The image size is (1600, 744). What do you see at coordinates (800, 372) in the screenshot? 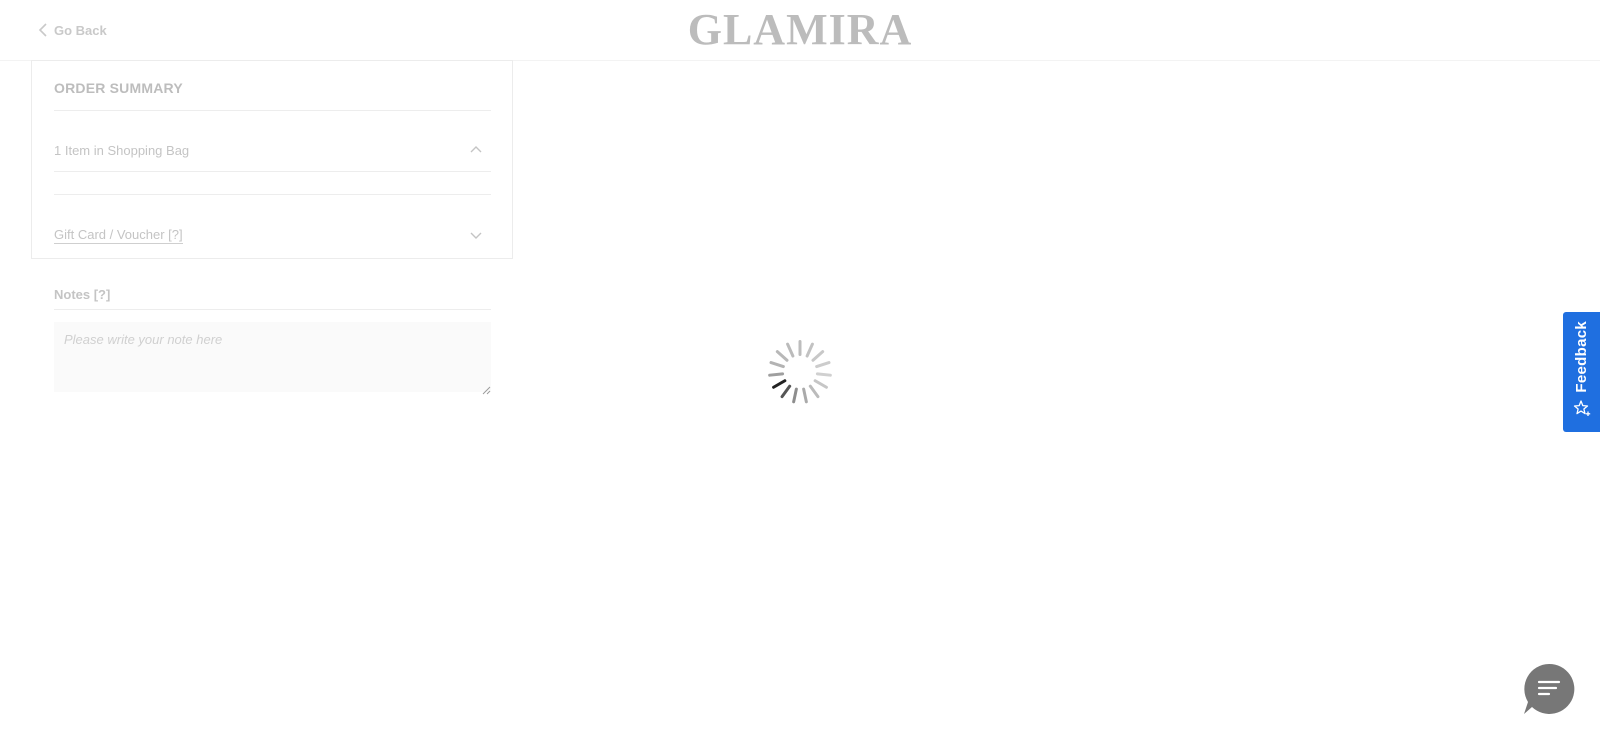
I see `loading-spinner-icon` at bounding box center [800, 372].